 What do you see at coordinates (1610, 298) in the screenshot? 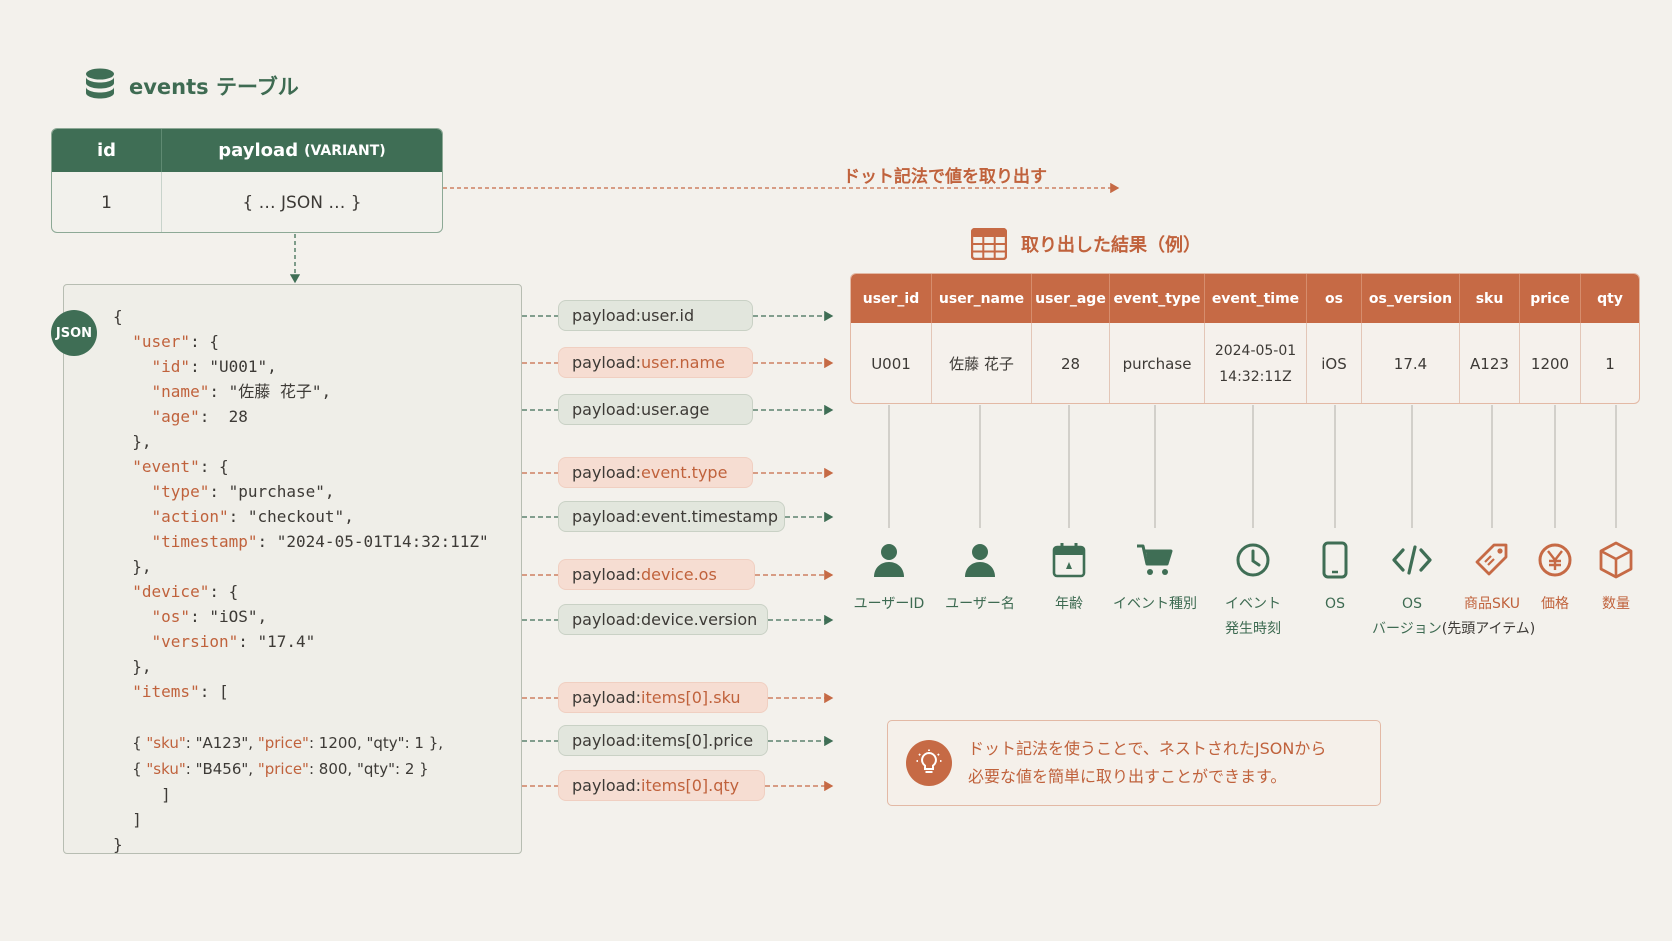
I see `header-qty: qty` at bounding box center [1610, 298].